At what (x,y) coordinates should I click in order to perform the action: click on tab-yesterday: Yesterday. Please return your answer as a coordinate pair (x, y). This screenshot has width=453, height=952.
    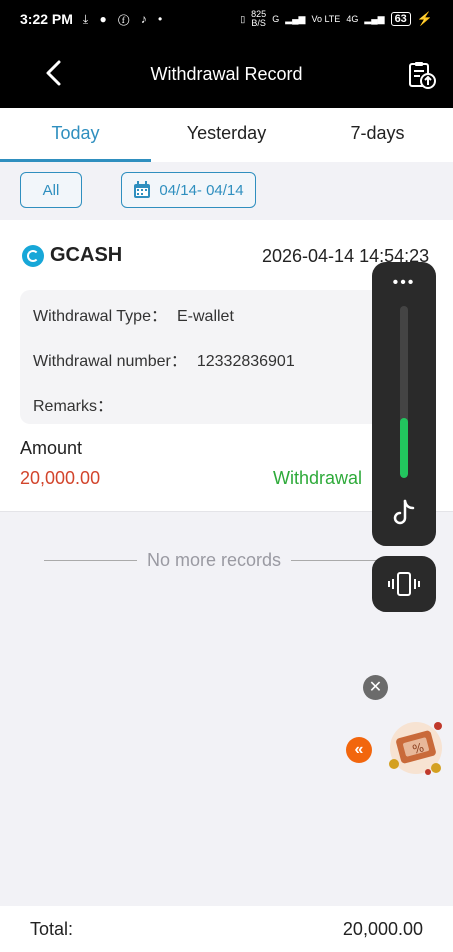
    Looking at the image, I should click on (226, 135).